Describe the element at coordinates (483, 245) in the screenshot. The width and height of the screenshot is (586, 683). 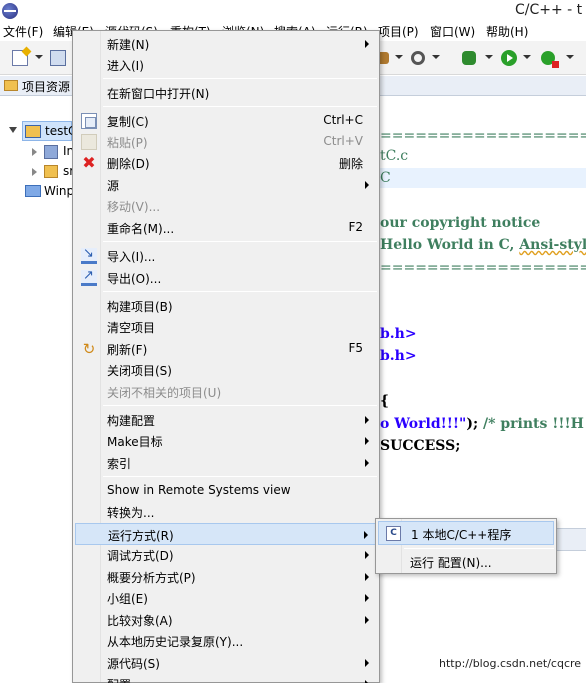
I see `code-line: Hello World in C, Ansi-style` at that location.